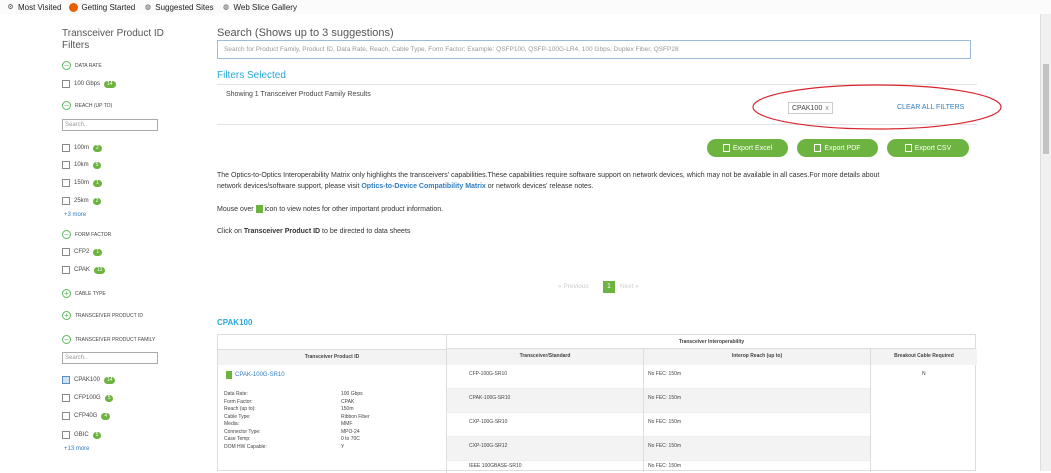 The height and width of the screenshot is (473, 1051). What do you see at coordinates (259, 7) in the screenshot?
I see `bookmark-web-slice-gallery: ◍ Web Slice Gallery` at bounding box center [259, 7].